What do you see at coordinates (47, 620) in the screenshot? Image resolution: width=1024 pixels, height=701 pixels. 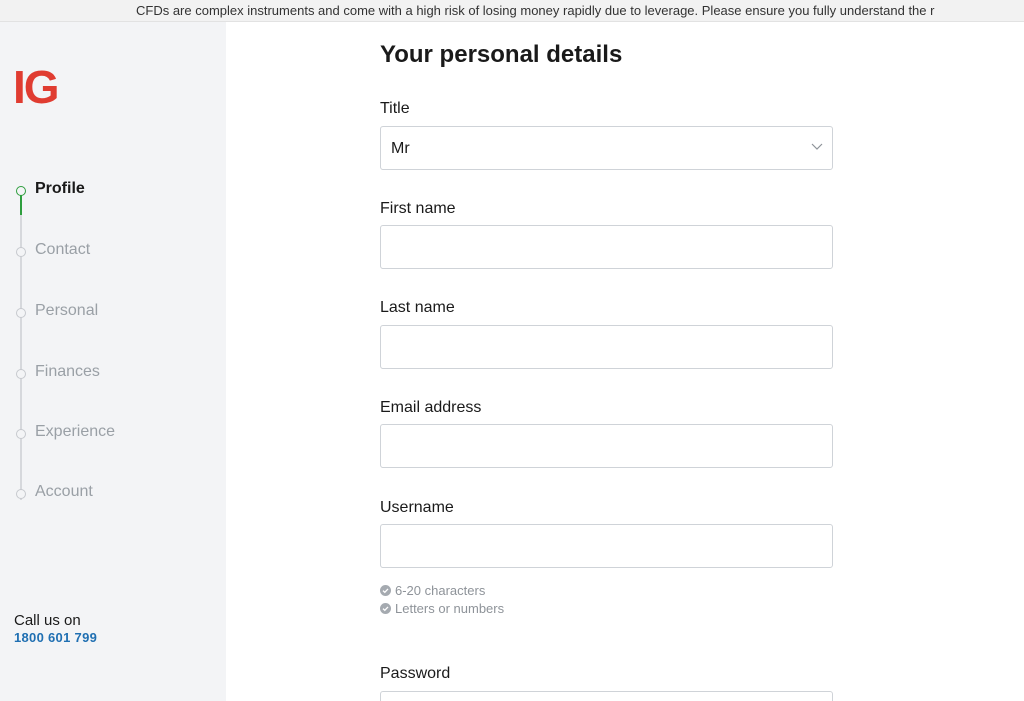 I see `call-us-label: Call us on` at bounding box center [47, 620].